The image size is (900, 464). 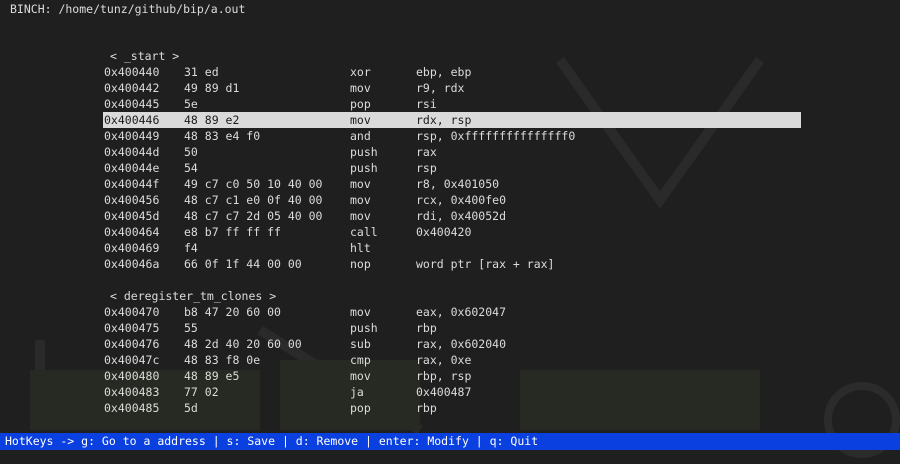 I want to click on instruction-address: 0x400483, so click(x=132, y=392).